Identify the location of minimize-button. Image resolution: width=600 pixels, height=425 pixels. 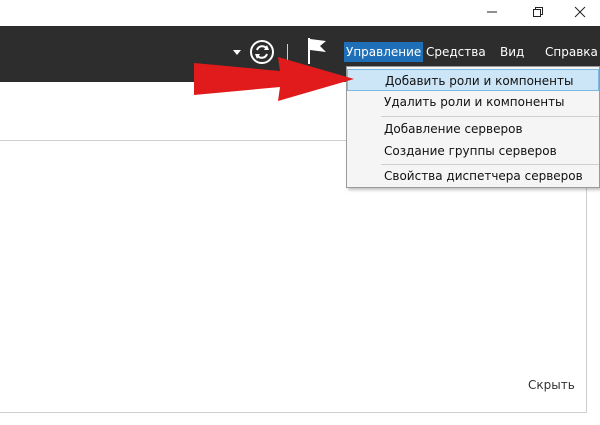
(492, 12).